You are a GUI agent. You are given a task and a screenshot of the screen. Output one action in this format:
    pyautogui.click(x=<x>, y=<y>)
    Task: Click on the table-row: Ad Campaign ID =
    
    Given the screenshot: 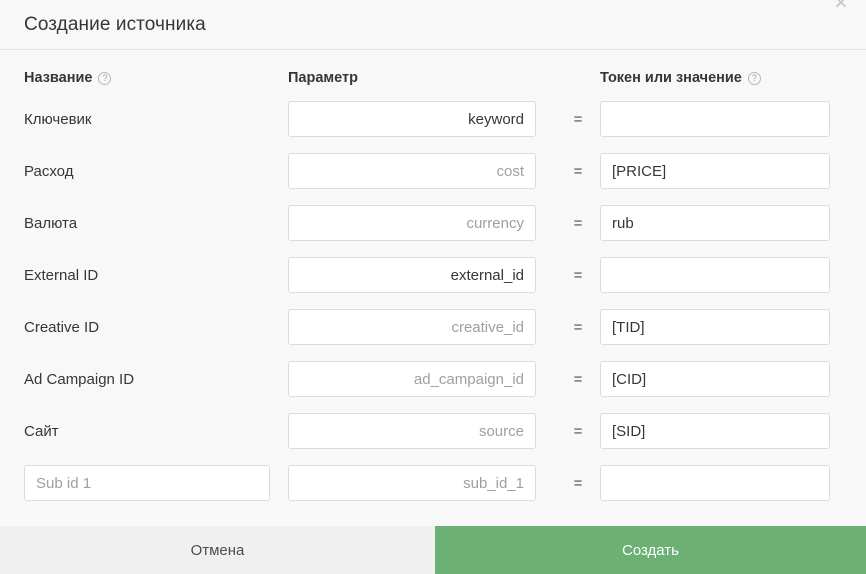 What is the action you would take?
    pyautogui.click(x=433, y=379)
    